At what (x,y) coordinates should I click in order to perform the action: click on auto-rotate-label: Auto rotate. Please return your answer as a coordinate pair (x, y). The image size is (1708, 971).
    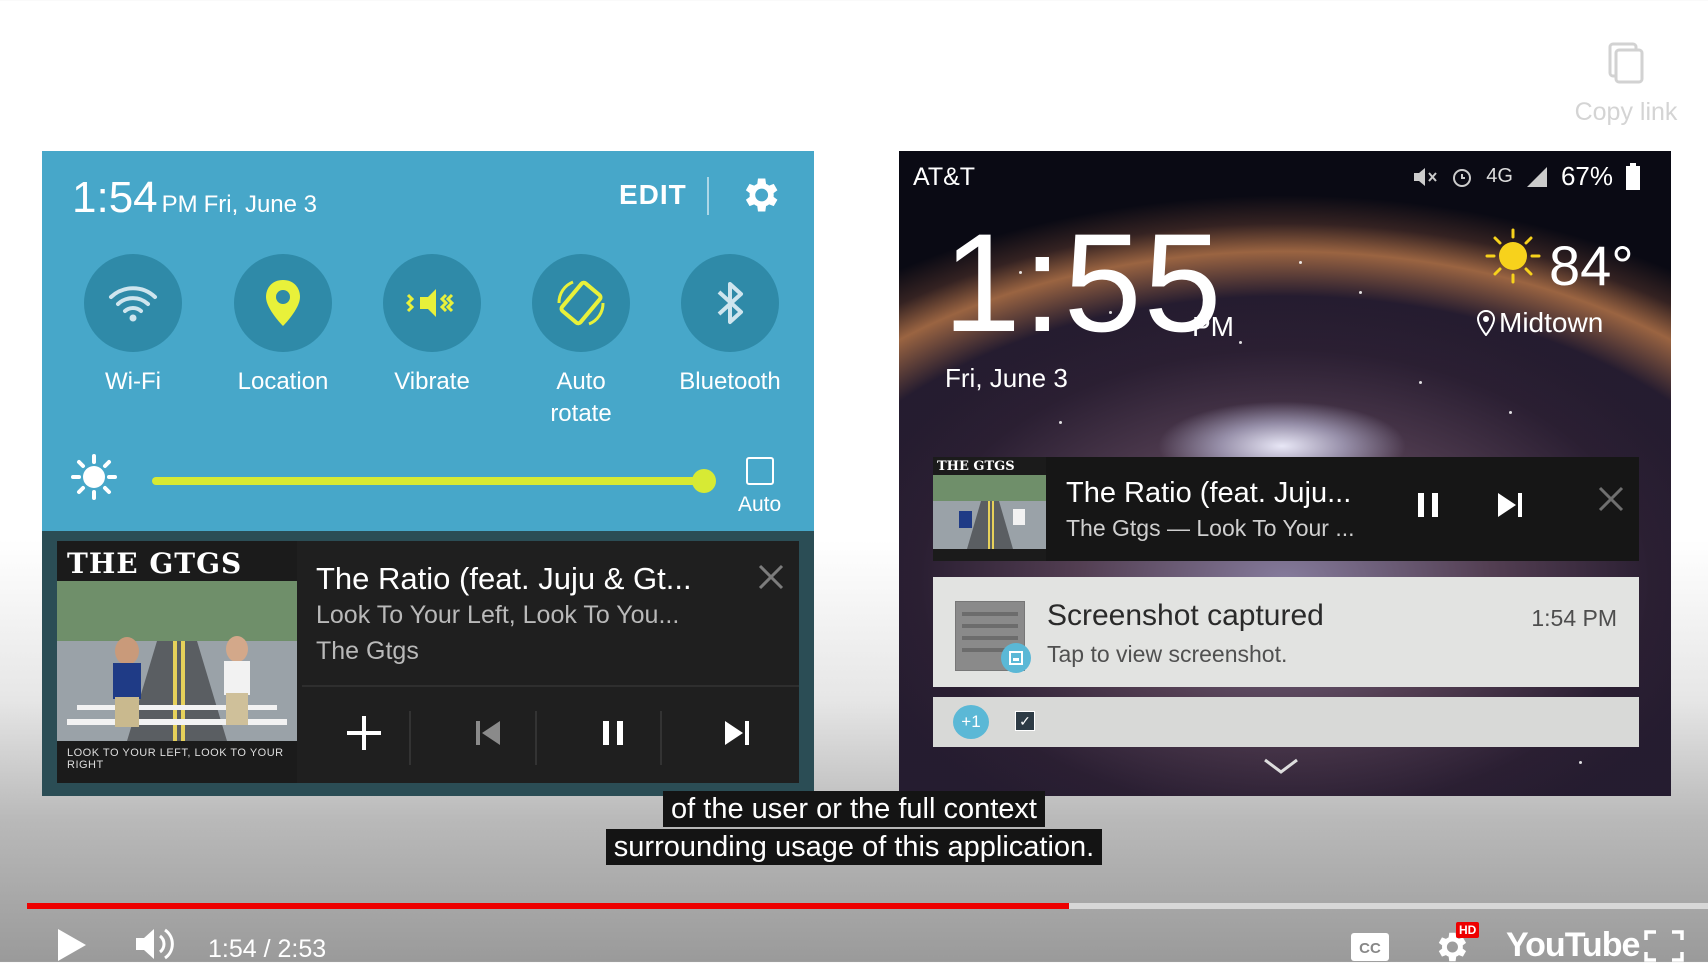
    Looking at the image, I should click on (581, 397).